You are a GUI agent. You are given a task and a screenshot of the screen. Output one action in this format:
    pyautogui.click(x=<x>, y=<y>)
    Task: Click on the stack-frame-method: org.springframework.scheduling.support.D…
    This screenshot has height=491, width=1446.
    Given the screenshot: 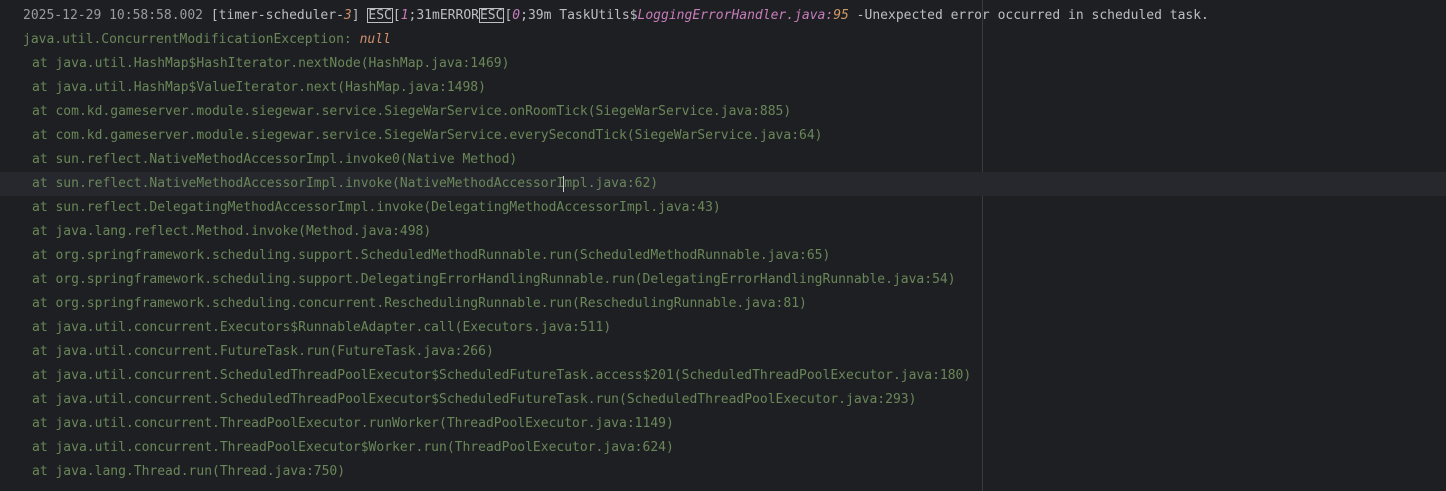 What is the action you would take?
    pyautogui.click(x=345, y=279)
    